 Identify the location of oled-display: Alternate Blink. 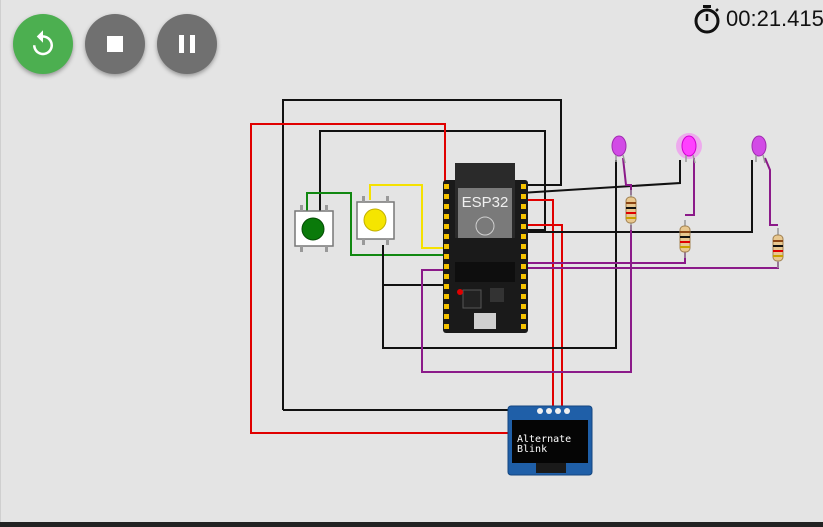
(550, 440).